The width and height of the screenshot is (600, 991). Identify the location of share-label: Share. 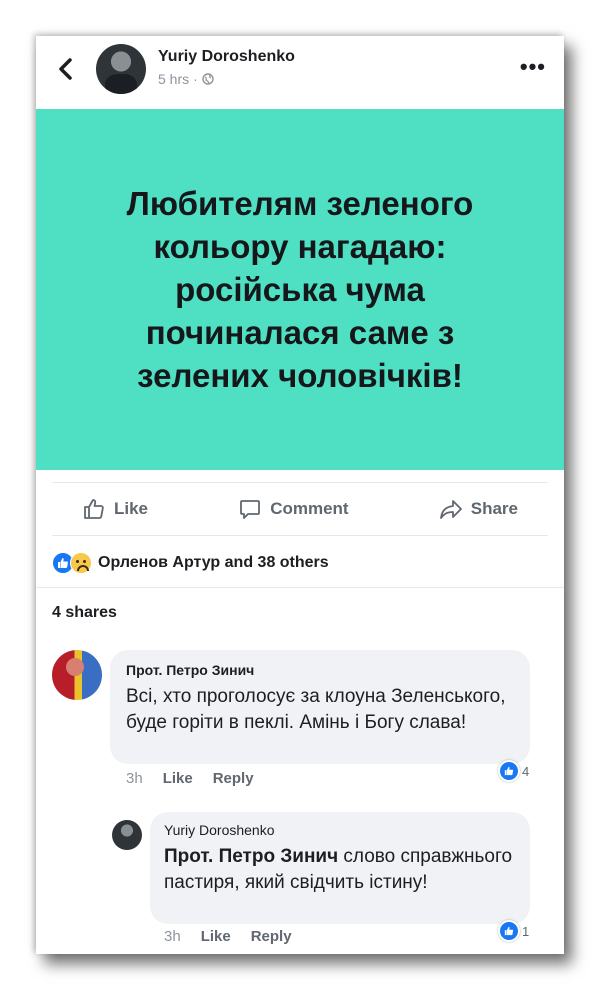
(494, 508).